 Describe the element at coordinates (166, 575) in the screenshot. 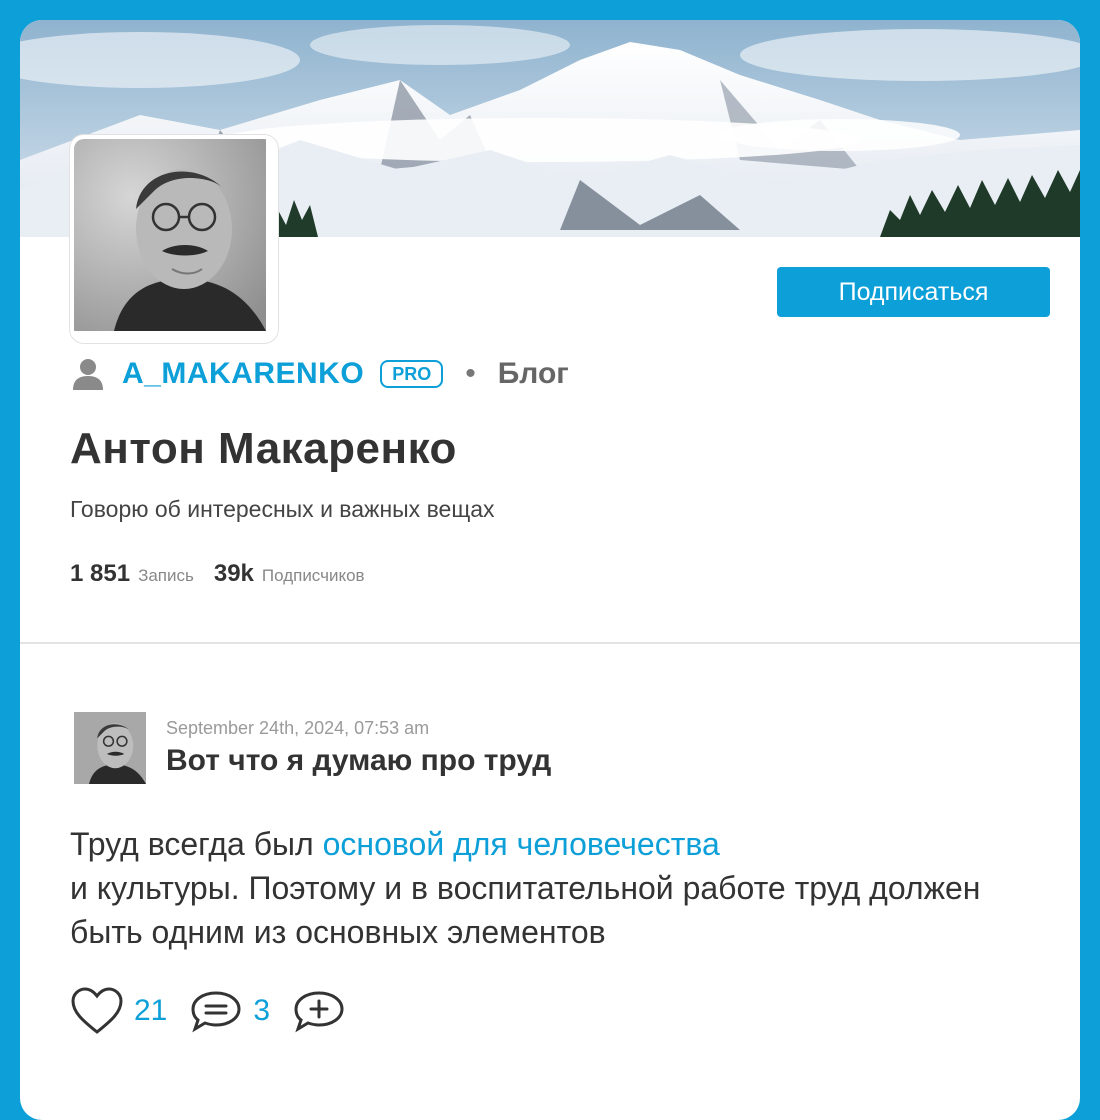

I see `posts-label: Запись` at that location.